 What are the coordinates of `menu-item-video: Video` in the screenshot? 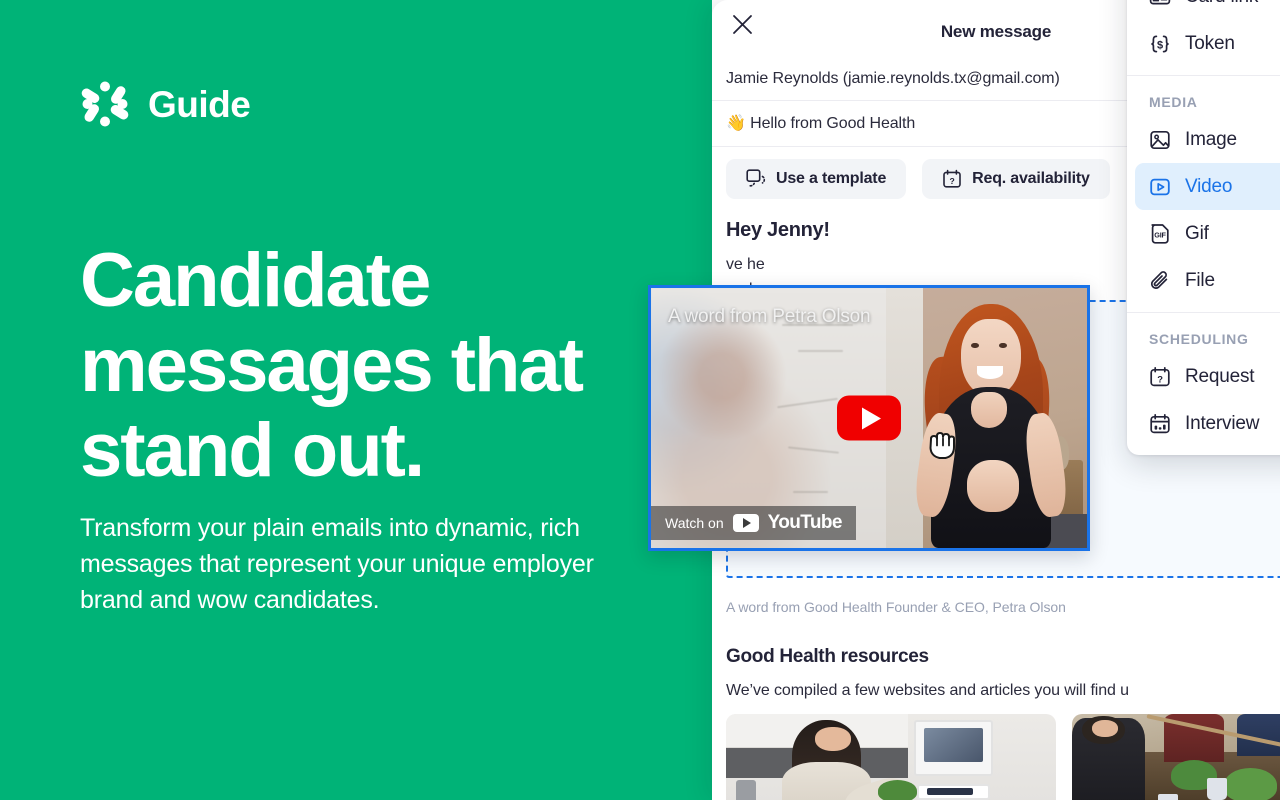 It's located at (1207, 186).